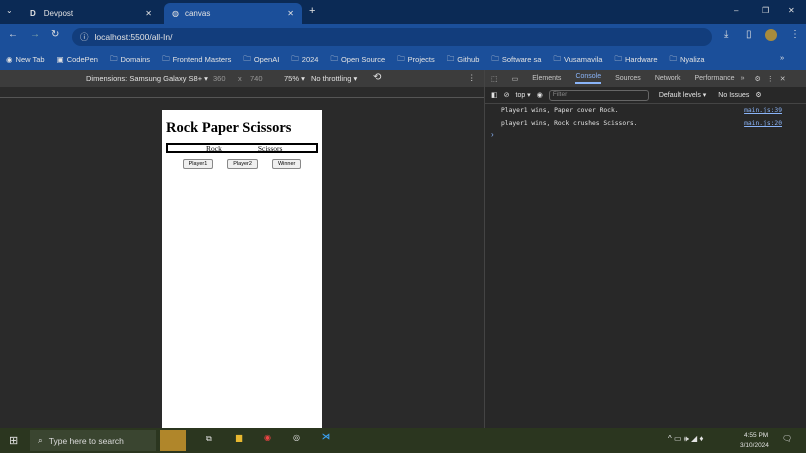 The height and width of the screenshot is (453, 806). I want to click on bookmark-new-tab: ◉ New Tab, so click(25, 59).